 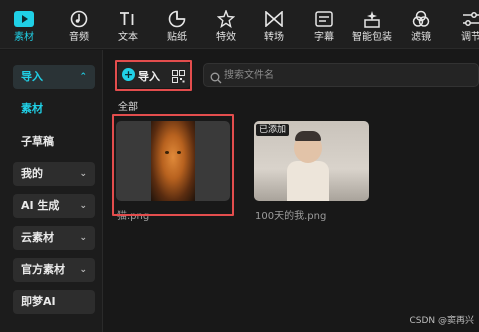 I want to click on cat-thumbnail, so click(x=173, y=161).